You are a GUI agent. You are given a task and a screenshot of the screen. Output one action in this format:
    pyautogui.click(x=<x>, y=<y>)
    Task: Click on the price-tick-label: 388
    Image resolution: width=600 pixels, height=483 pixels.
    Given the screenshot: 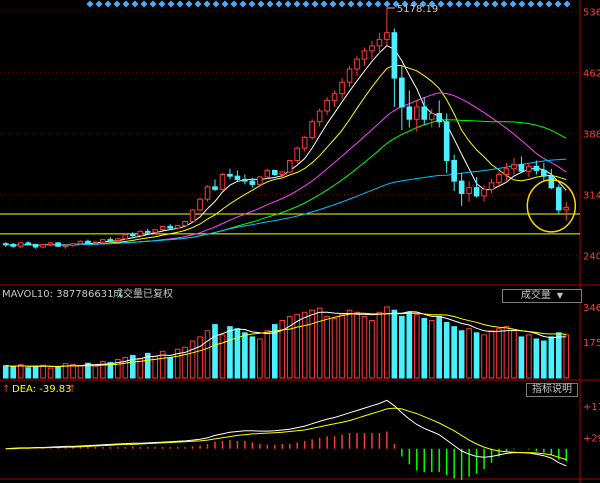 What is the action you would take?
    pyautogui.click(x=591, y=134)
    